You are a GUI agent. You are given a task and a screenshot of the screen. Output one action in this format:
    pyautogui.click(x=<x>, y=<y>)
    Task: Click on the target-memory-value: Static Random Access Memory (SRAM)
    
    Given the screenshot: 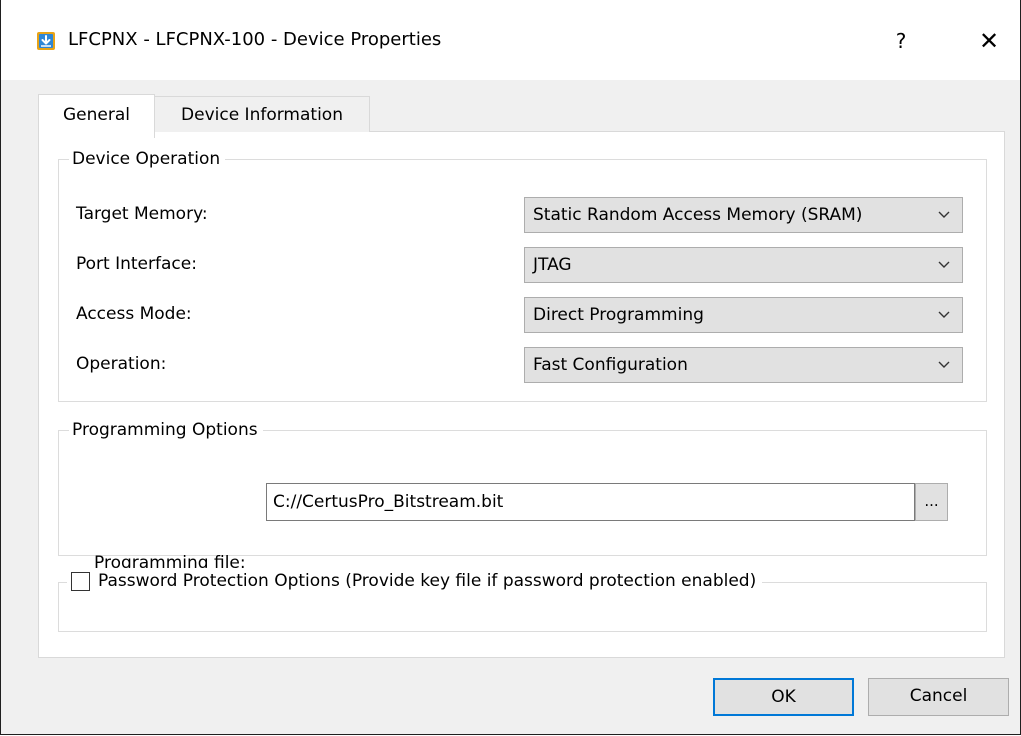 What is the action you would take?
    pyautogui.click(x=698, y=215)
    